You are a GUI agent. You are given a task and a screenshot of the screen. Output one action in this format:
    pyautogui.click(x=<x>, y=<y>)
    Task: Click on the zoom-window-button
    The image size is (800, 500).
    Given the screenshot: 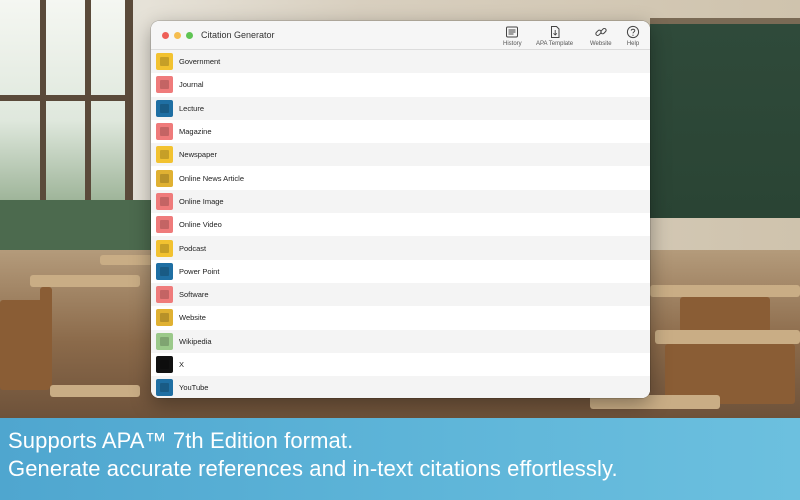 What is the action you would take?
    pyautogui.click(x=189, y=35)
    